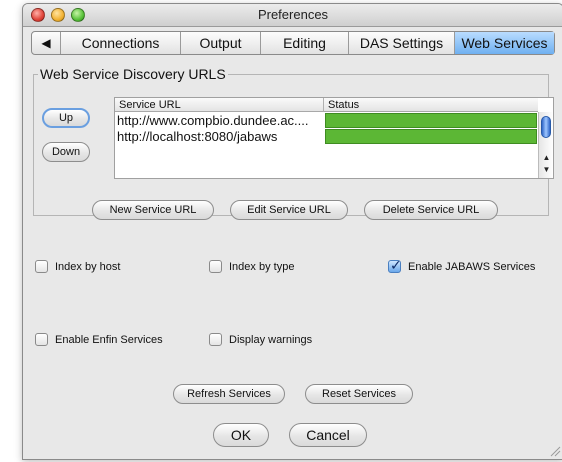  I want to click on tab-editing: Editing, so click(304, 43).